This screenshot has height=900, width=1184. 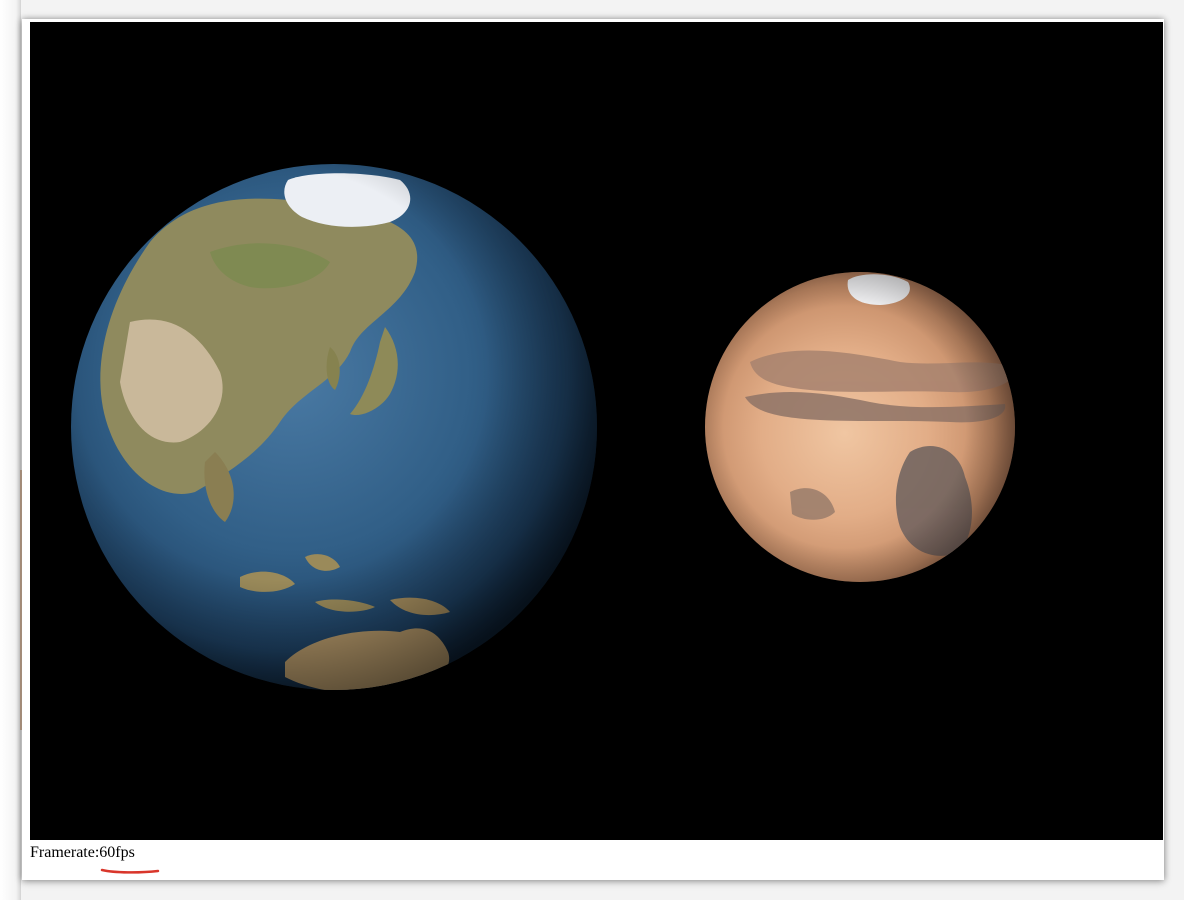 I want to click on status-footer: Framerate:60fps, so click(x=596, y=860).